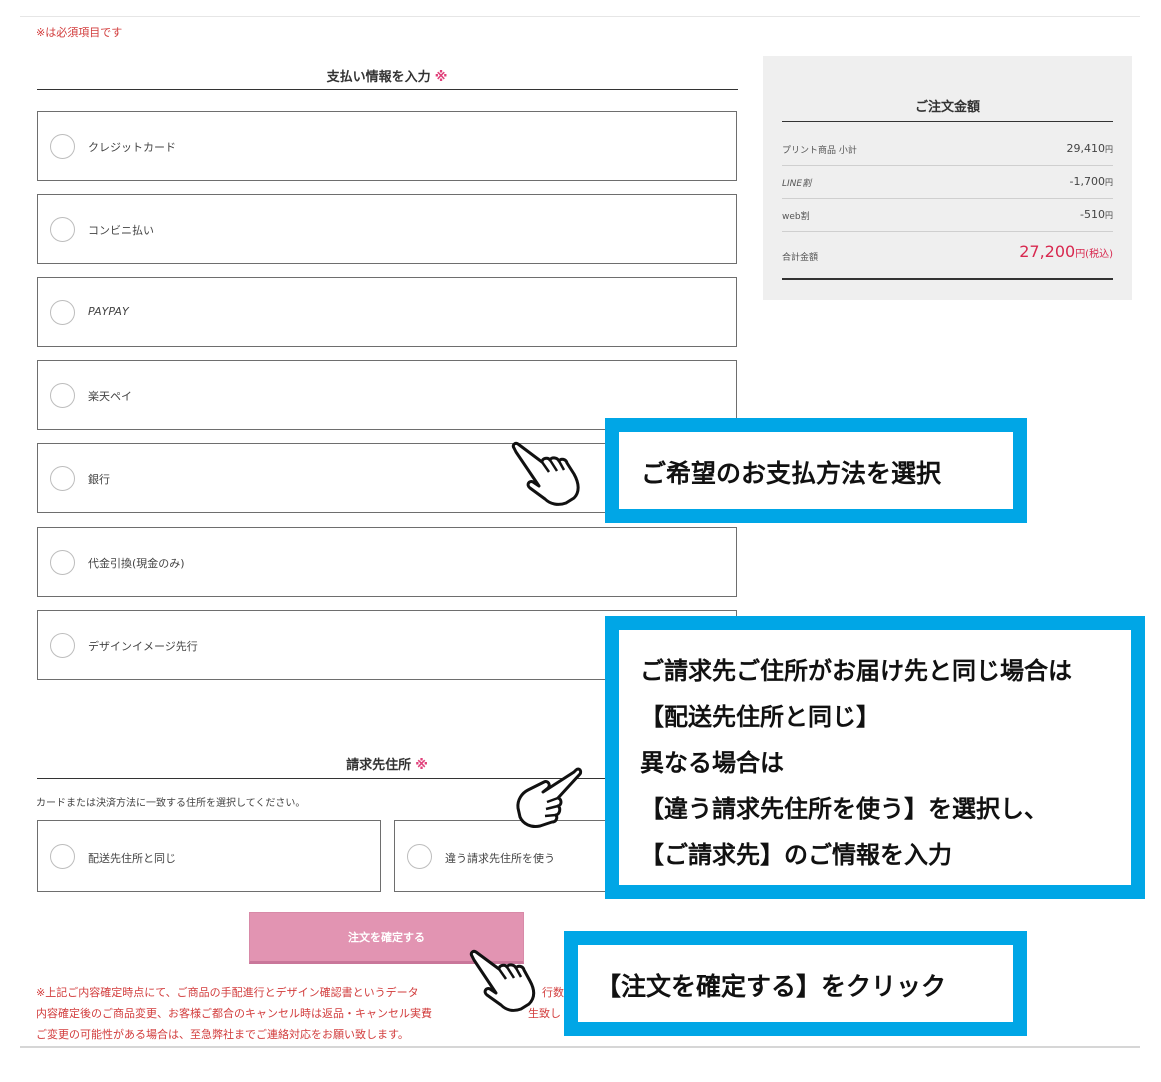 The height and width of the screenshot is (1082, 1161). Describe the element at coordinates (387, 229) in the screenshot. I see `payment-option-convenience-store: コンビニ払い` at that location.